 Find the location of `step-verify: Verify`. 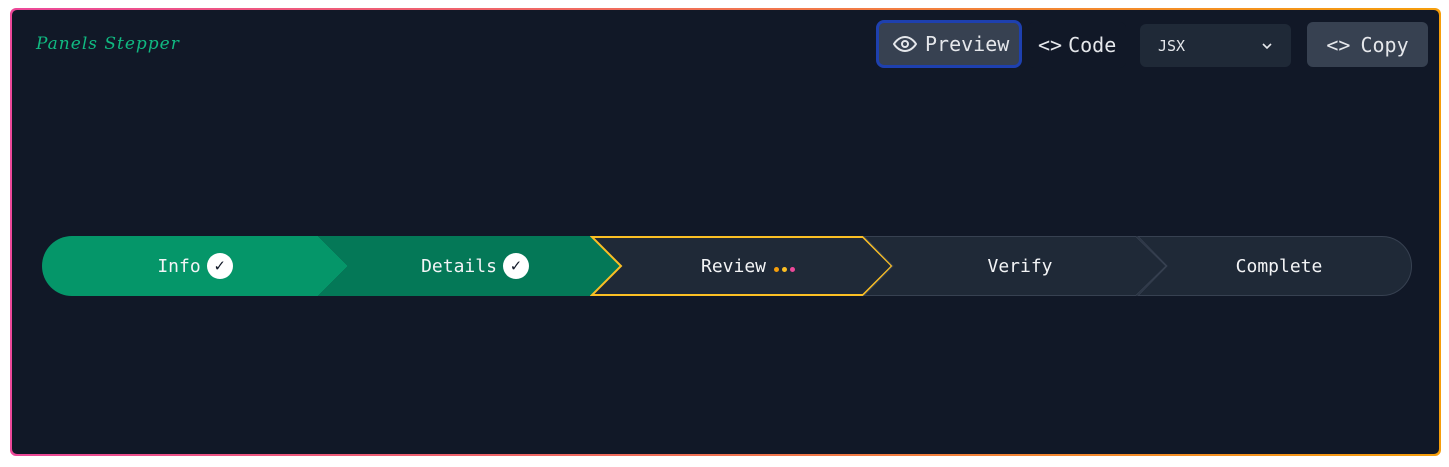

step-verify: Verify is located at coordinates (1015, 266).